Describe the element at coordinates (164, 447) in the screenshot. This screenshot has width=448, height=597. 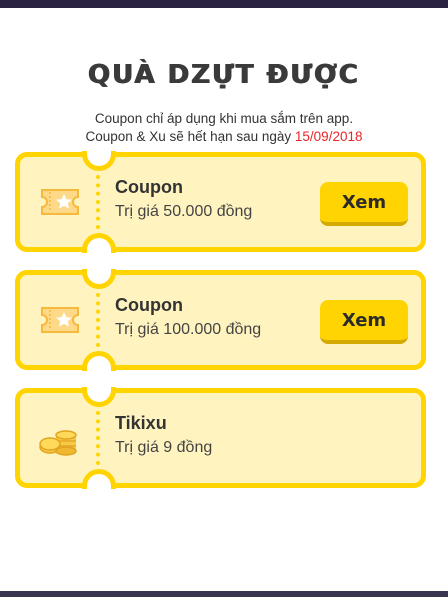
I see `reward-value: Trị giá 9 đồng` at that location.